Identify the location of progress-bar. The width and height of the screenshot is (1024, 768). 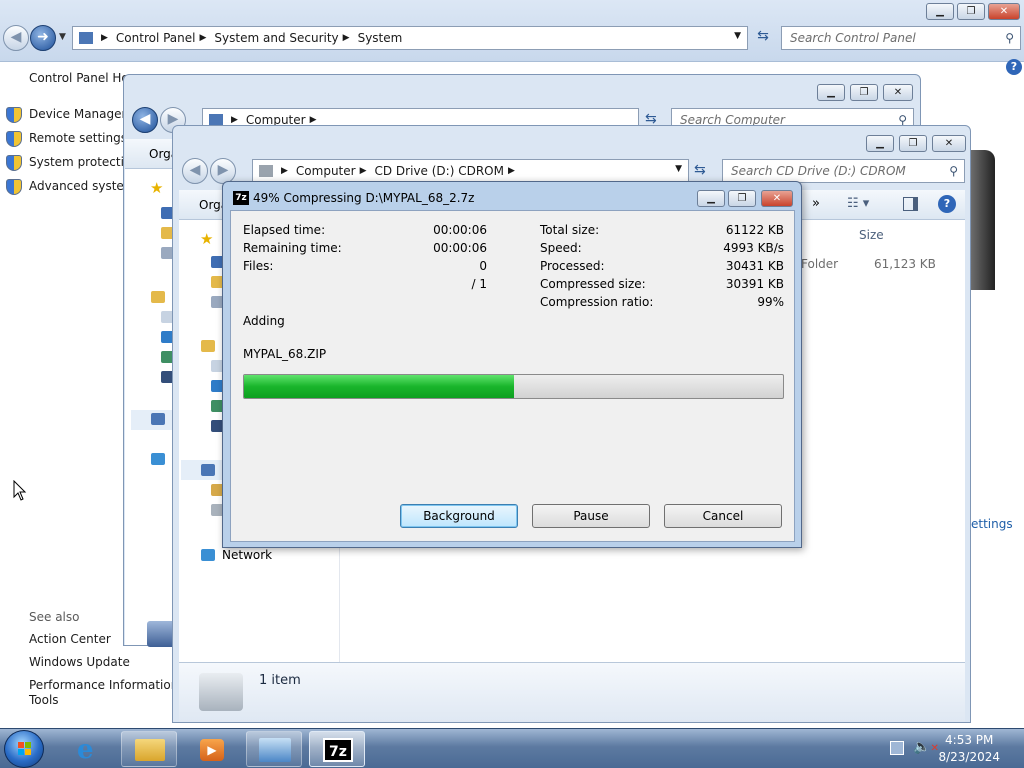
(513, 386).